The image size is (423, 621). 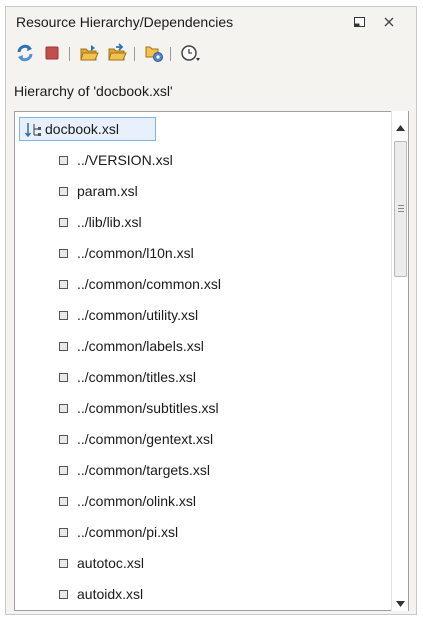 I want to click on tree-item-label: ../lib/lib.xsl, so click(x=109, y=222).